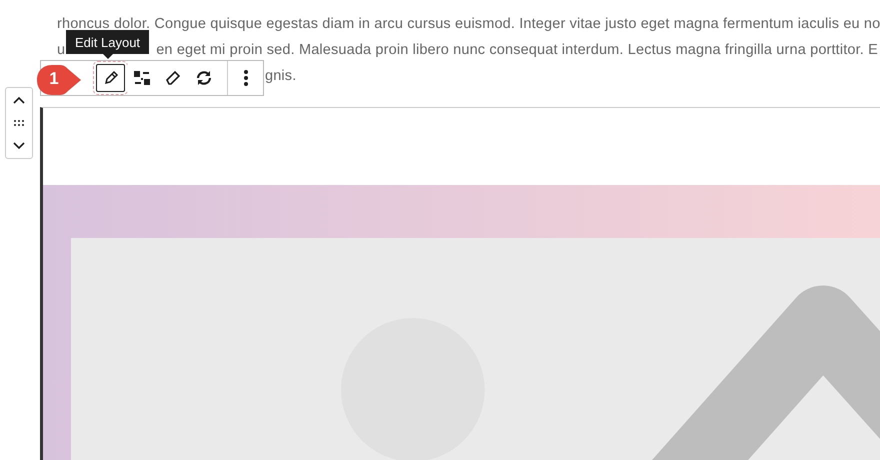  What do you see at coordinates (108, 42) in the screenshot?
I see `tooltip: Edit Layout` at bounding box center [108, 42].